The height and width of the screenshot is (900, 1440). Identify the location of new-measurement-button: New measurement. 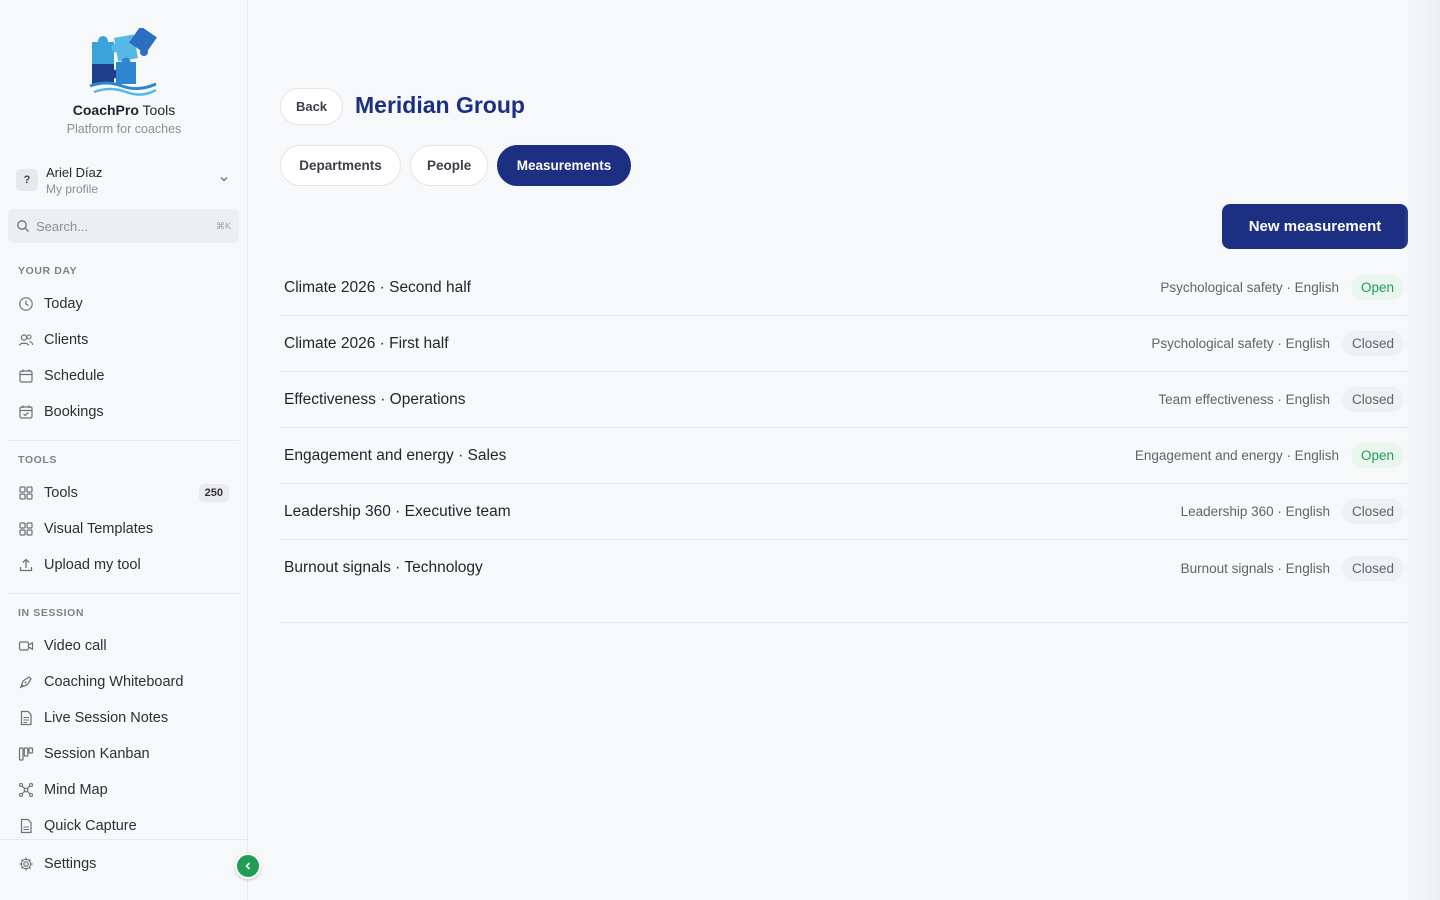
(1315, 226).